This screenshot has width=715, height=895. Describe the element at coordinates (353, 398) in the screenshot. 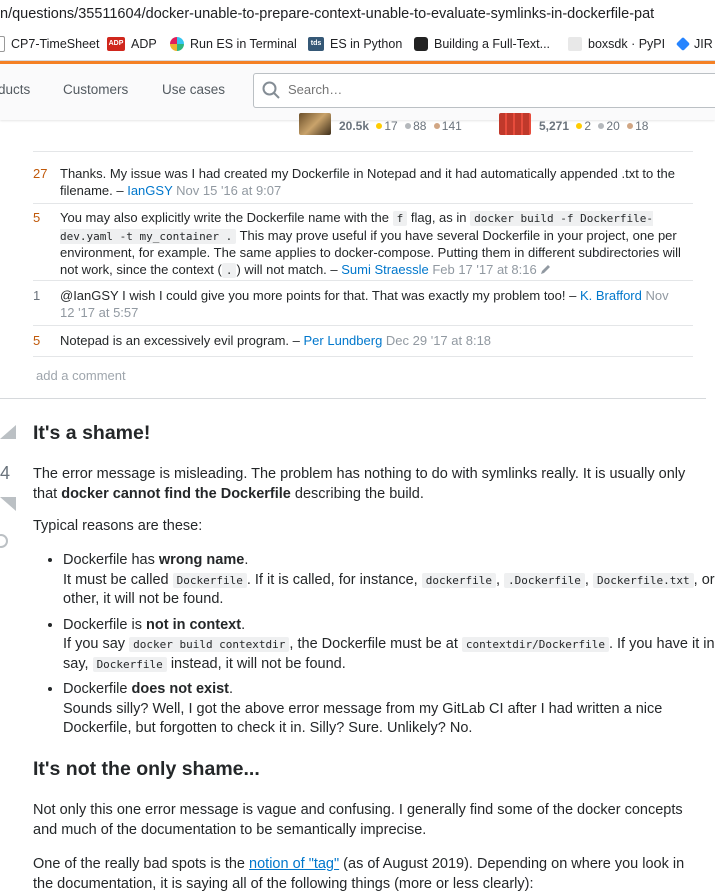

I see `answer-separator` at that location.